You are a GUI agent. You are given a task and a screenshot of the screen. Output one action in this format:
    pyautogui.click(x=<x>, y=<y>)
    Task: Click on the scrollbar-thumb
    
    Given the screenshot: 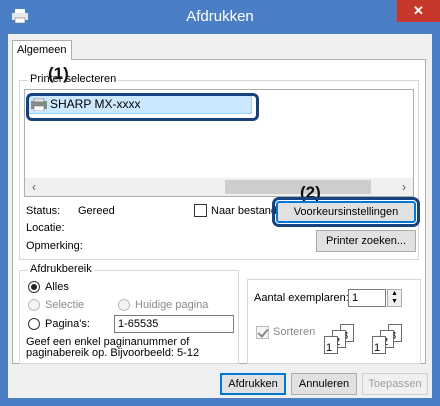 What is the action you would take?
    pyautogui.click(x=298, y=187)
    